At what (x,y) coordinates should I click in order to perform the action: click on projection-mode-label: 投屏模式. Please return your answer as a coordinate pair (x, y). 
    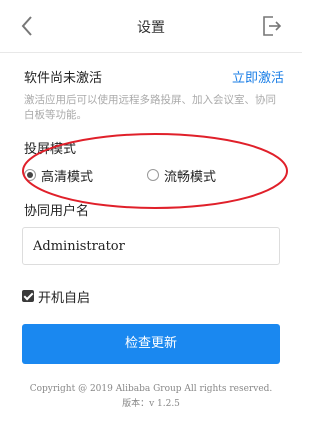
    Looking at the image, I should click on (50, 149).